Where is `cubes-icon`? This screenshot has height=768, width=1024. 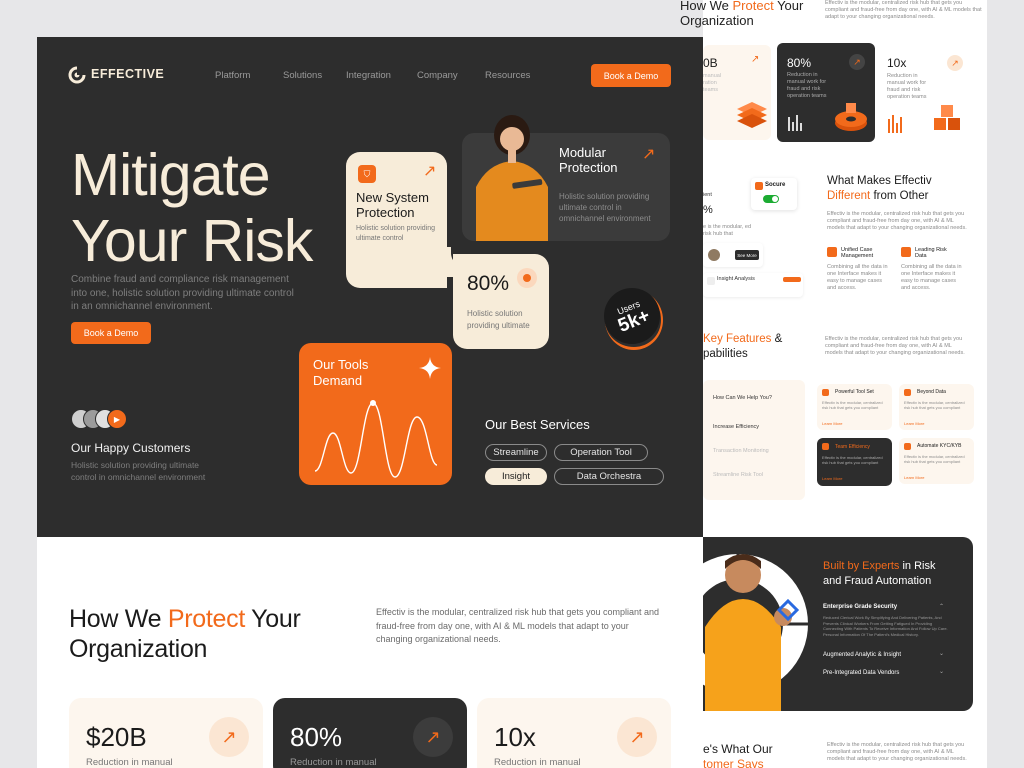 cubes-icon is located at coordinates (947, 117).